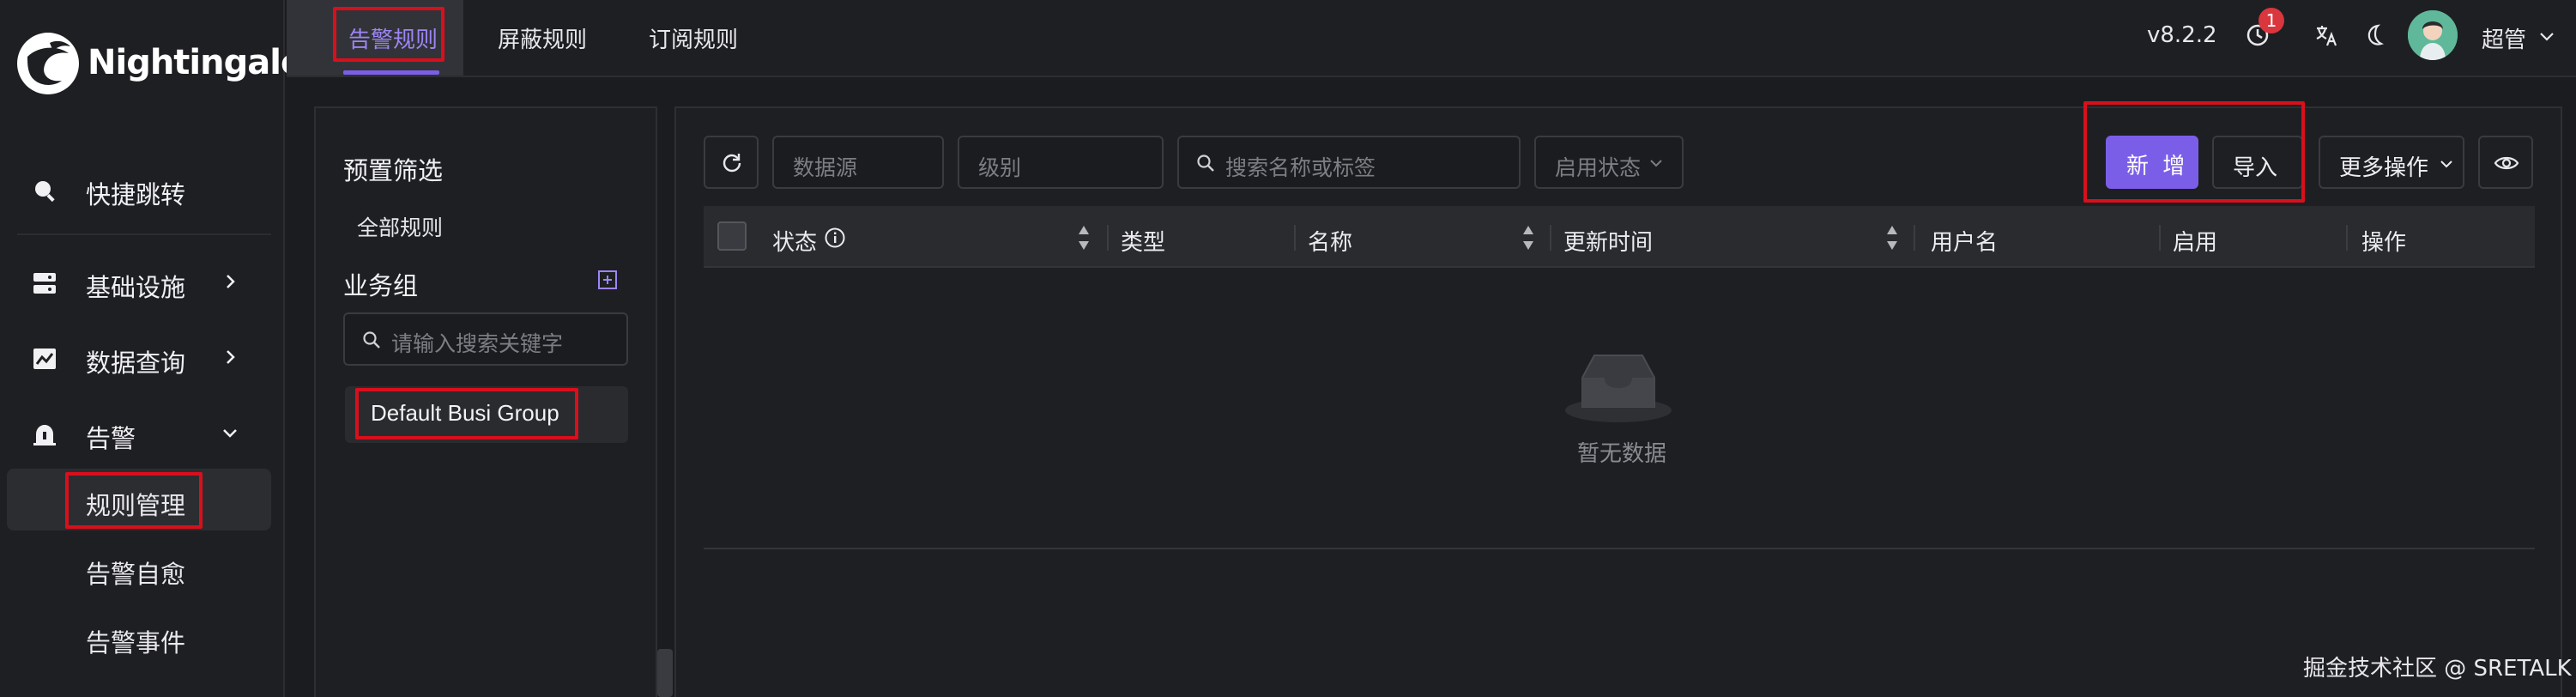 The width and height of the screenshot is (2576, 697). What do you see at coordinates (400, 226) in the screenshot?
I see `preset-all-rules: 全部规则` at bounding box center [400, 226].